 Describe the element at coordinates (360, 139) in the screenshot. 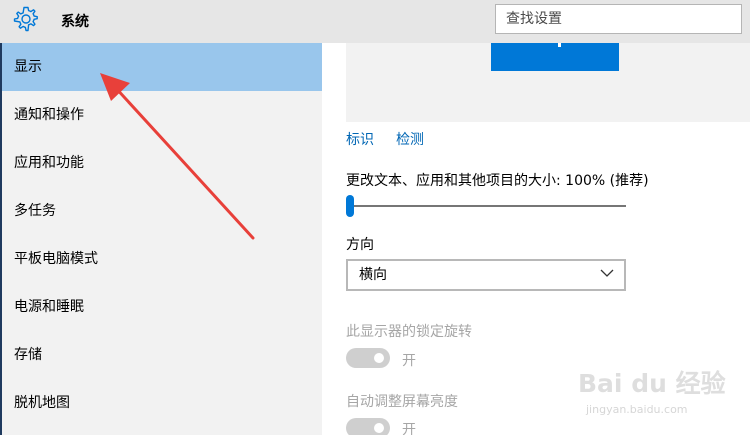

I see `identify-link: 标识` at that location.